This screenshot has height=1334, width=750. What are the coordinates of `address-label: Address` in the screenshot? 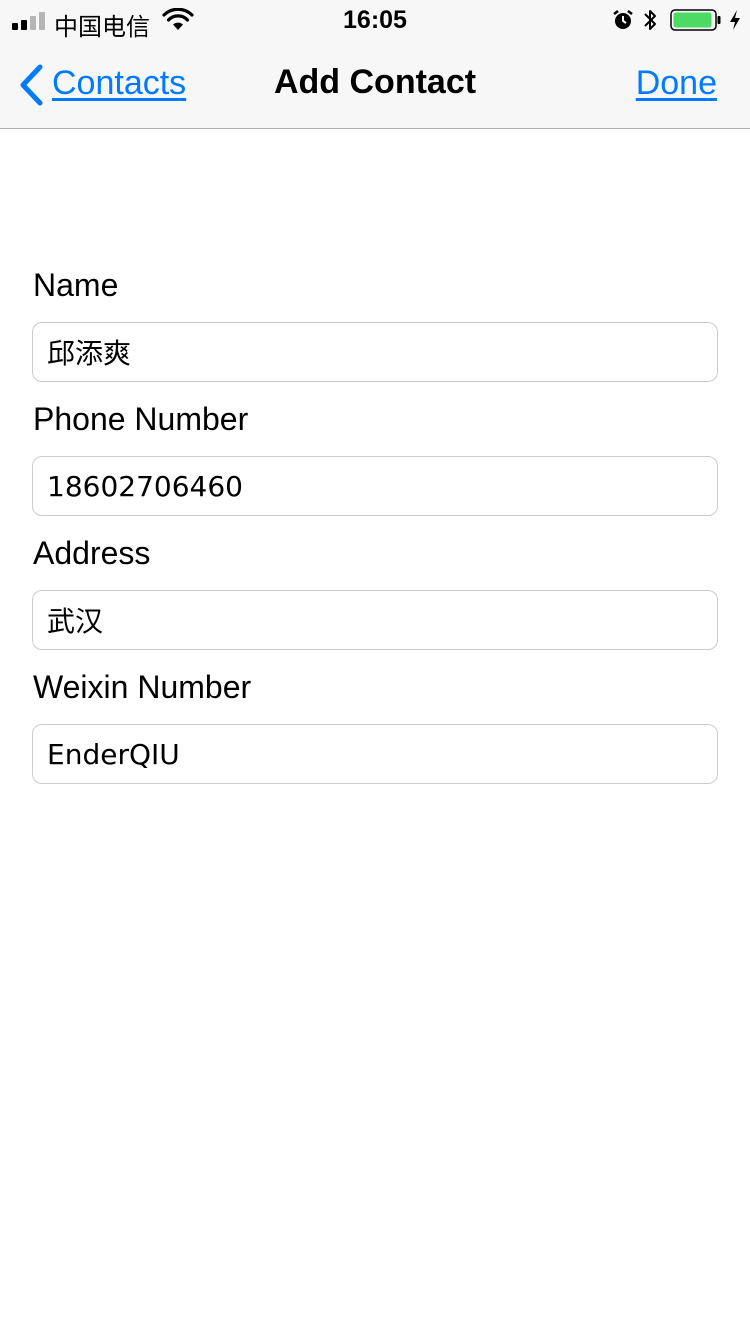 It's located at (92, 553).